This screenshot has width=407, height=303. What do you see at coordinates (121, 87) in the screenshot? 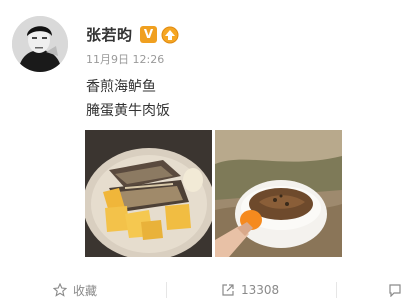
I see `post-text-line: 香煎海鲈鱼` at bounding box center [121, 87].